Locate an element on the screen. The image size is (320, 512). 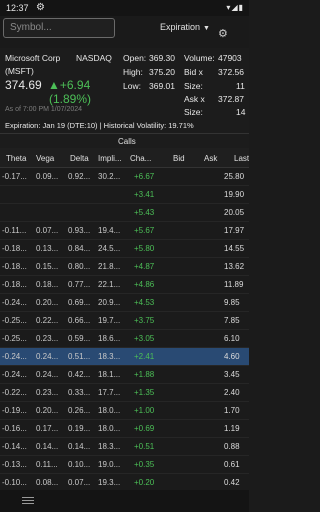
table-row: -0.18... 0.13... 0.84... 24.5... +5.80 14.55 is located at coordinates (124, 249).